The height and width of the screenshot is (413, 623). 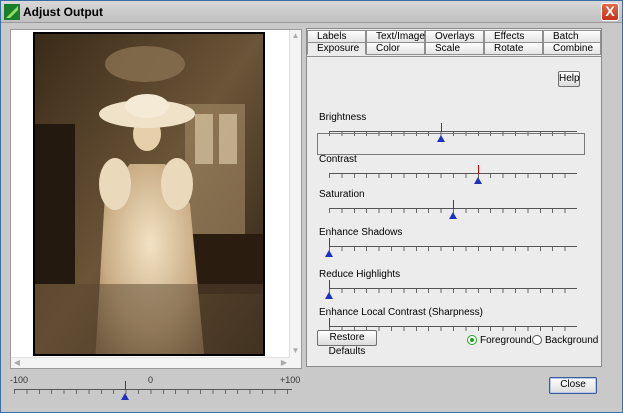 I want to click on close-button: Close, so click(x=573, y=385).